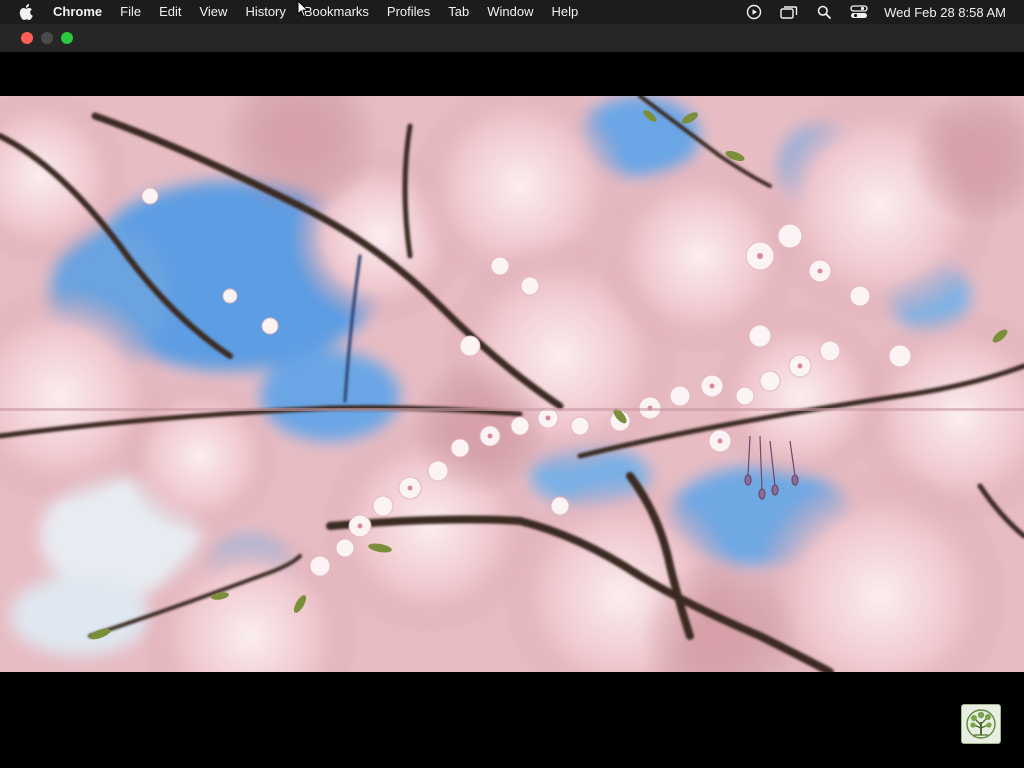 The image size is (1024, 768). Describe the element at coordinates (789, 12) in the screenshot. I see `screen-mirroring-icon` at that location.